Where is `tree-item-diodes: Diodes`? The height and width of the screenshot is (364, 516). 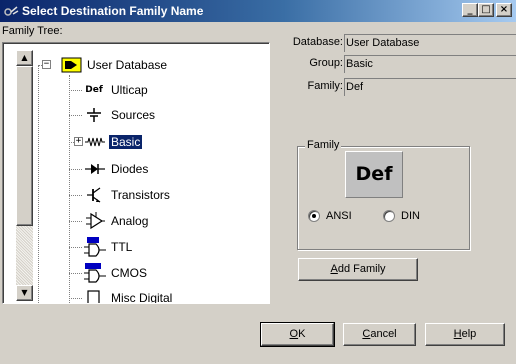
tree-item-diodes: Diodes is located at coordinates (158, 169).